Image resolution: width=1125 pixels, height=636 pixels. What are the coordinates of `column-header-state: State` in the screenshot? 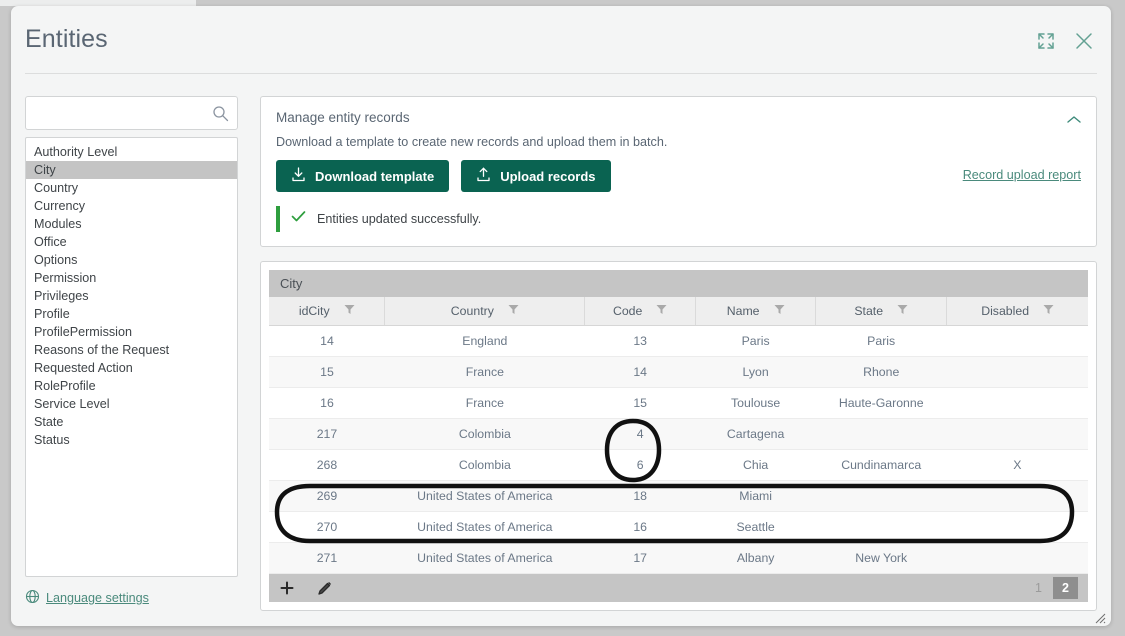 It's located at (881, 311).